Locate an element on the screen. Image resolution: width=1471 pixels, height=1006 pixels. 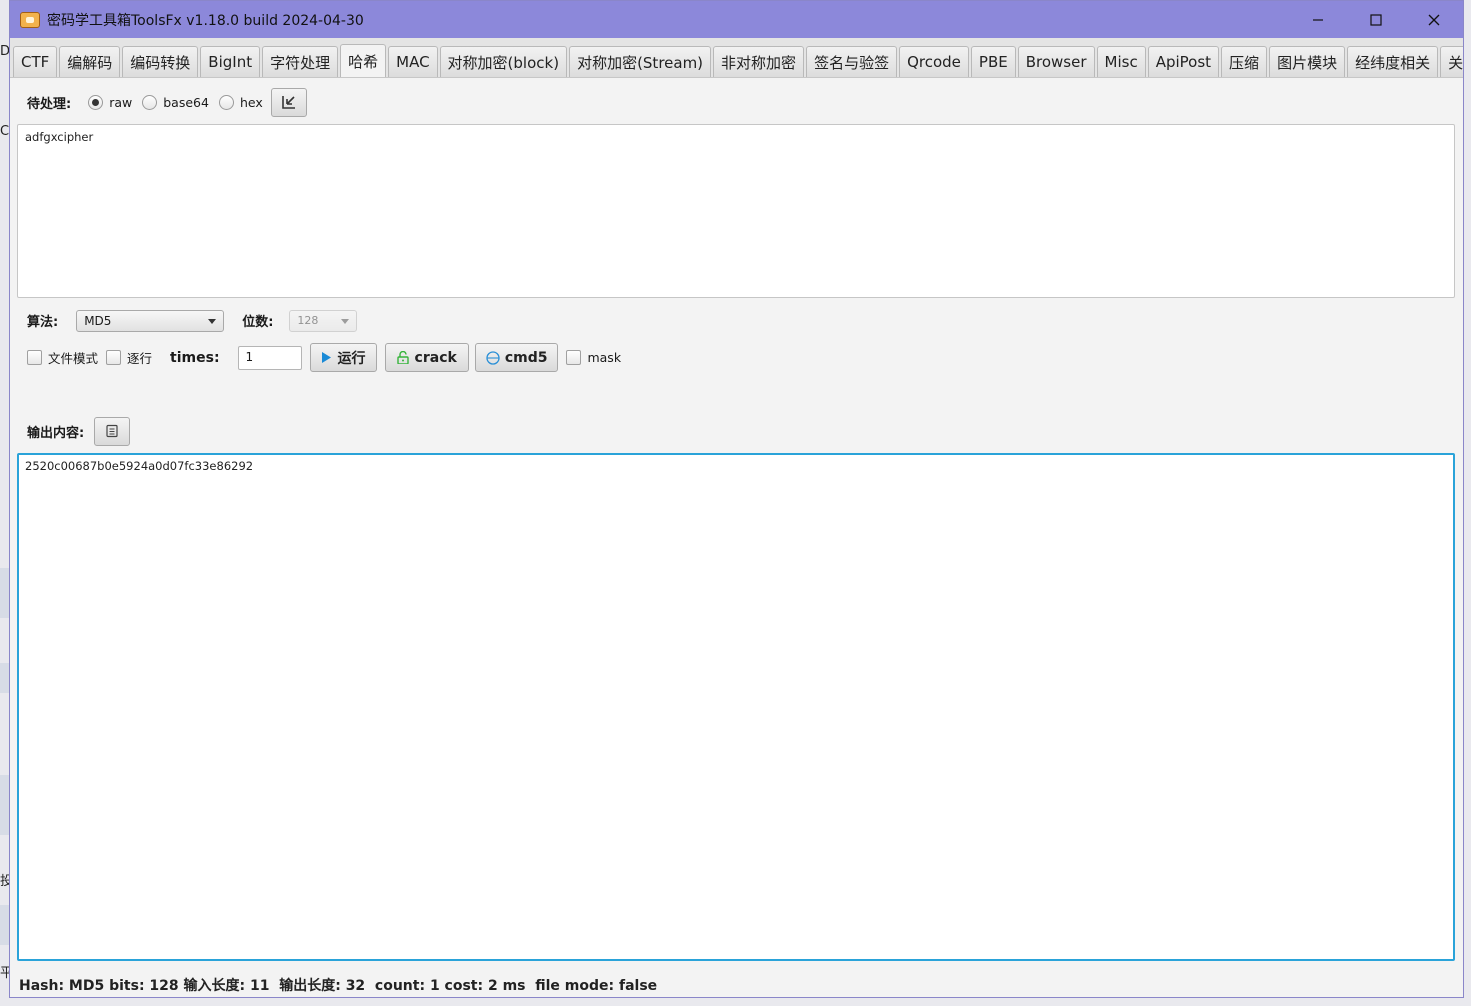
window-controls is located at coordinates (1376, 19).